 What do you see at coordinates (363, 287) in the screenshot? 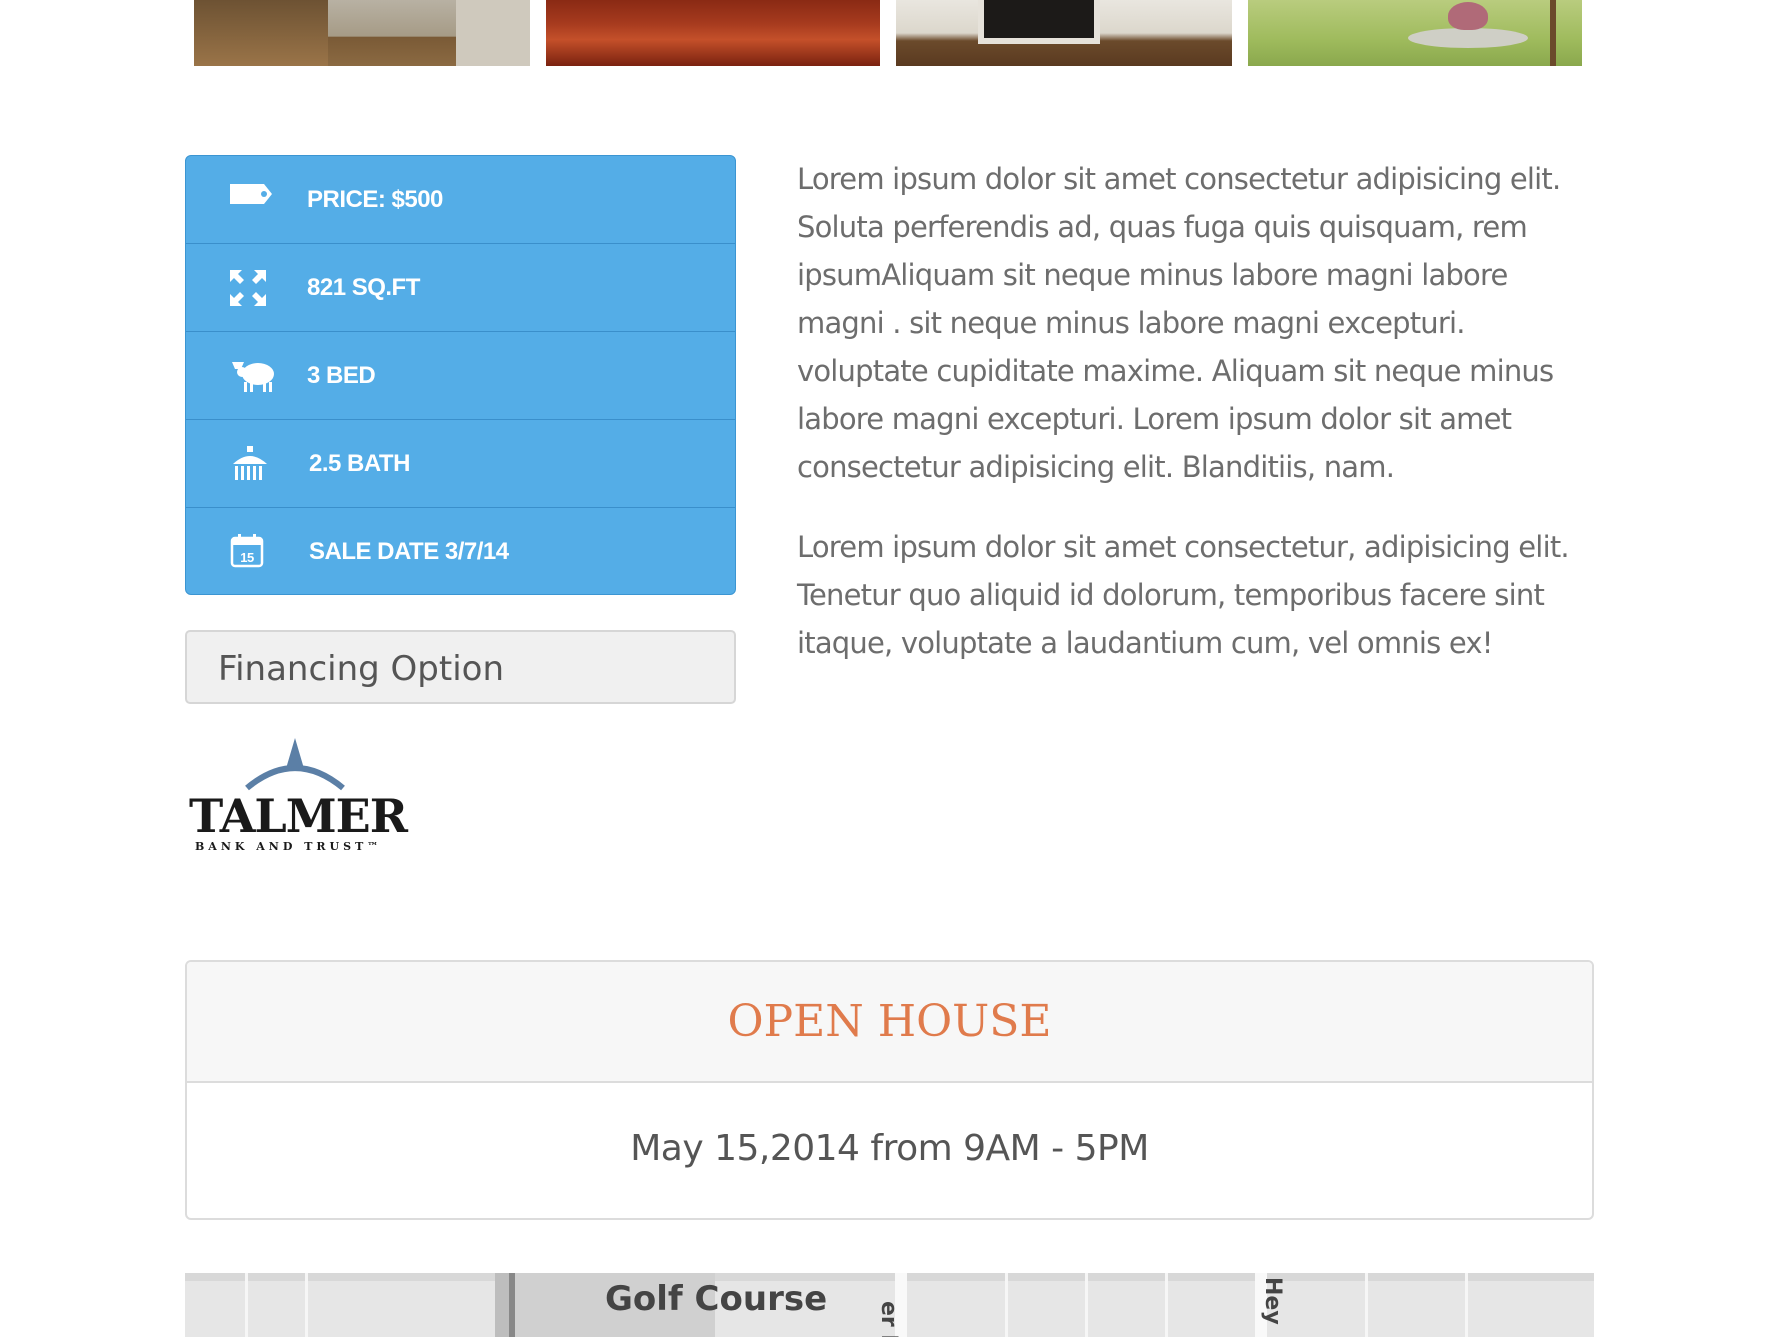
I see `feature-label: 821 SQ.FT` at bounding box center [363, 287].